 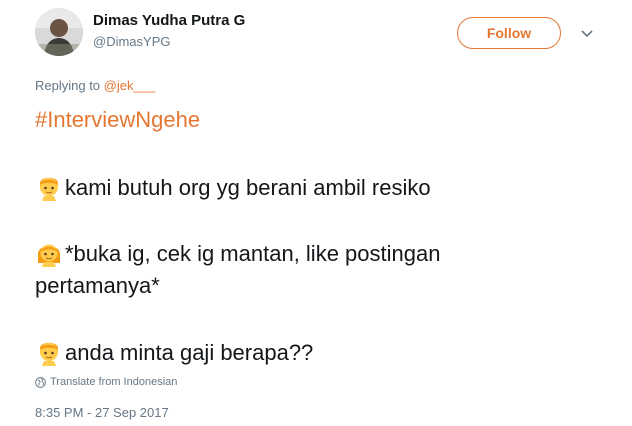 I want to click on replying-to: Replying to @jek___, so click(x=95, y=85).